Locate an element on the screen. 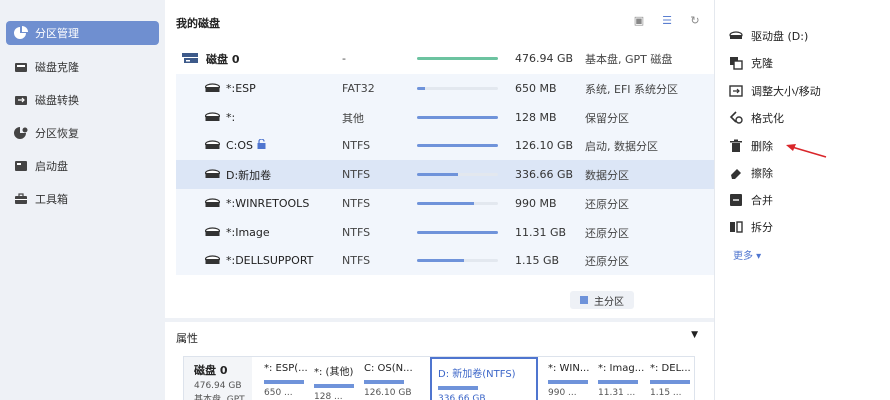 Image resolution: width=890 pixels, height=400 pixels. sidebar-item-disk-convert: 磁盘转换 is located at coordinates (82, 100).